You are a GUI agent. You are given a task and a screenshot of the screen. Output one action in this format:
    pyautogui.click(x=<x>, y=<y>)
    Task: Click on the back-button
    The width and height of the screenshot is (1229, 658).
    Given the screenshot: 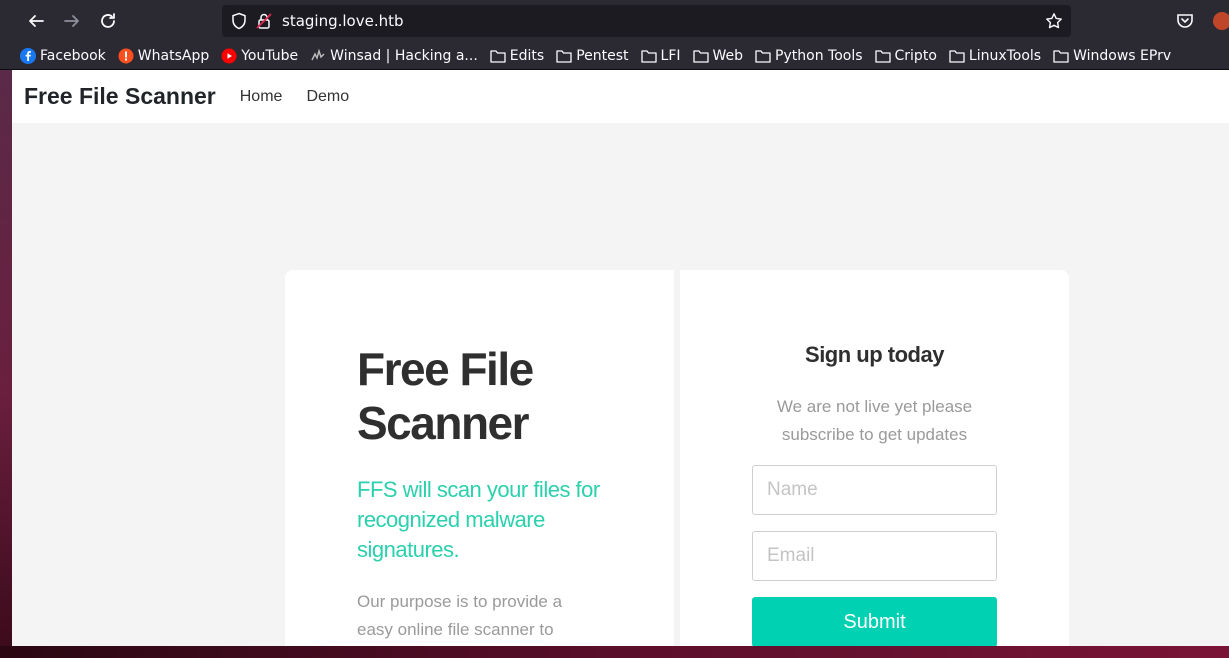 What is the action you would take?
    pyautogui.click(x=36, y=21)
    